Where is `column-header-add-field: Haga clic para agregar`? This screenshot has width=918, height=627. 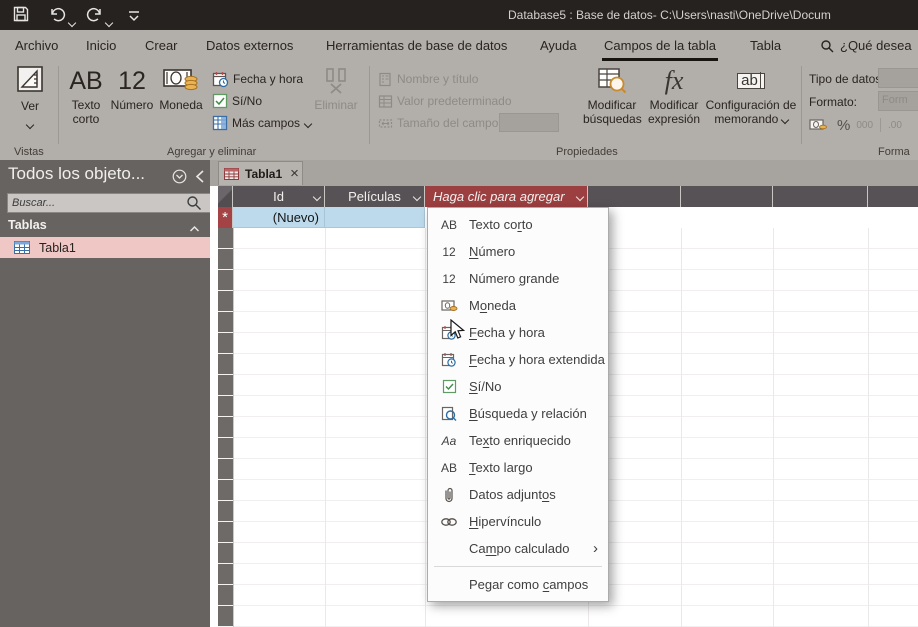
column-header-add-field: Haga clic para agregar is located at coordinates (506, 196).